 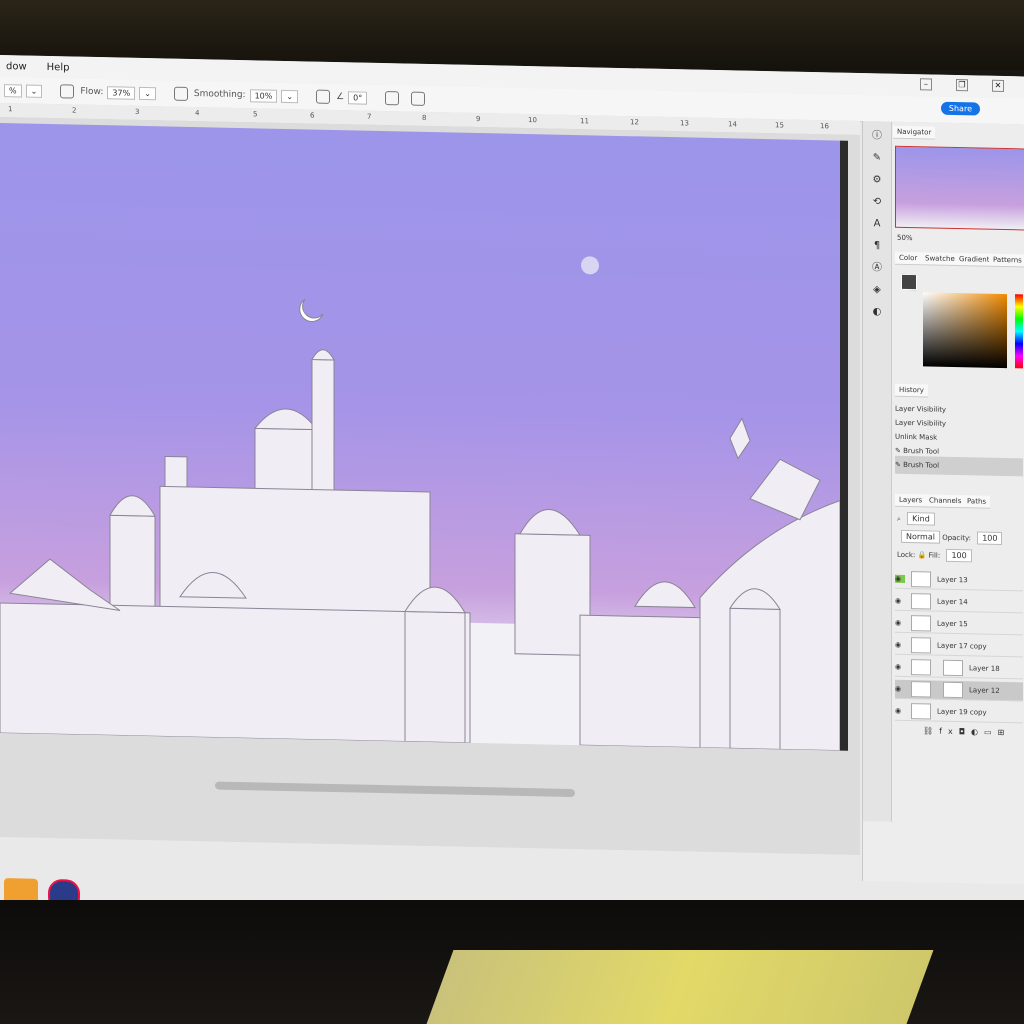 I want to click on smoothing-field: 10%, so click(x=263, y=95).